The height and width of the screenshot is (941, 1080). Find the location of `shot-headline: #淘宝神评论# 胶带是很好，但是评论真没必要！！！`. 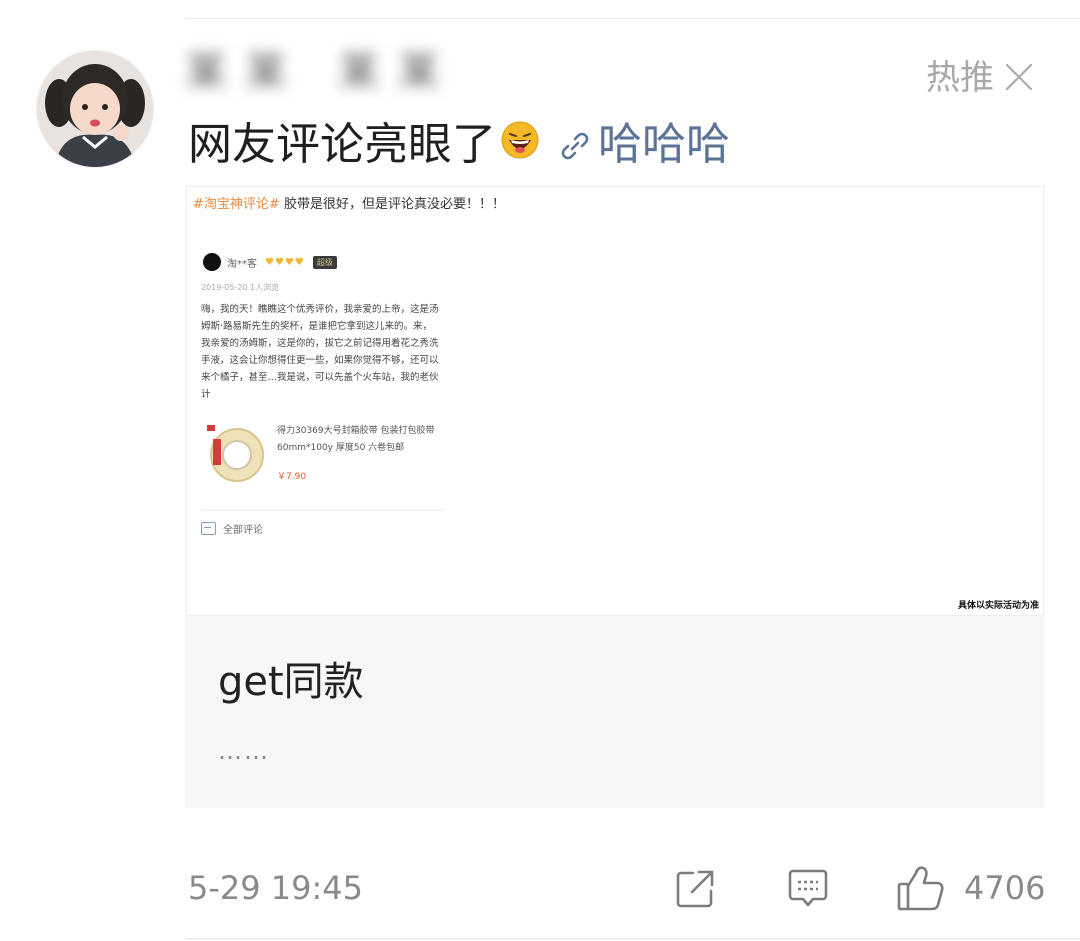

shot-headline: #淘宝神评论# 胶带是很好，但是评论真没必要！！！ is located at coordinates (349, 202).